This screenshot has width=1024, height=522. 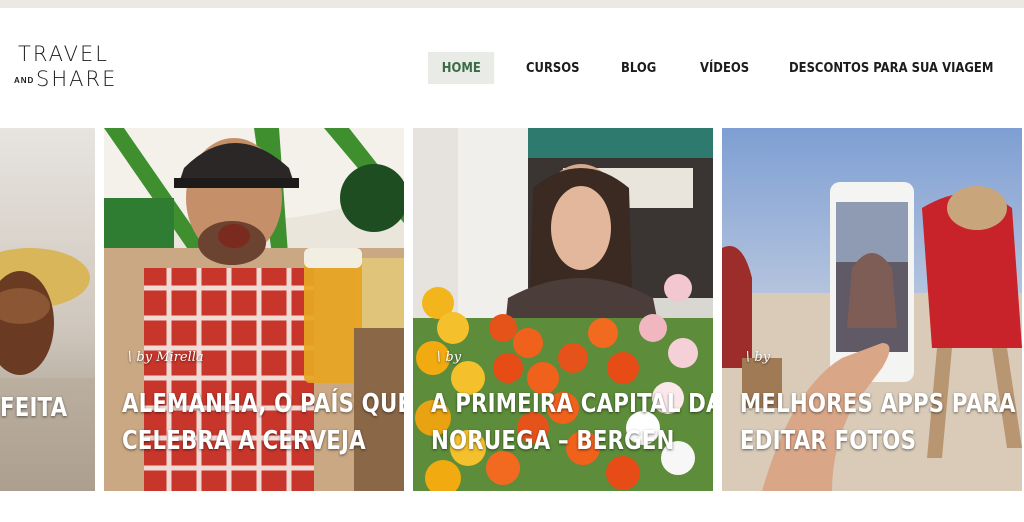 I want to click on post-title: FEITA, so click(x=34, y=408).